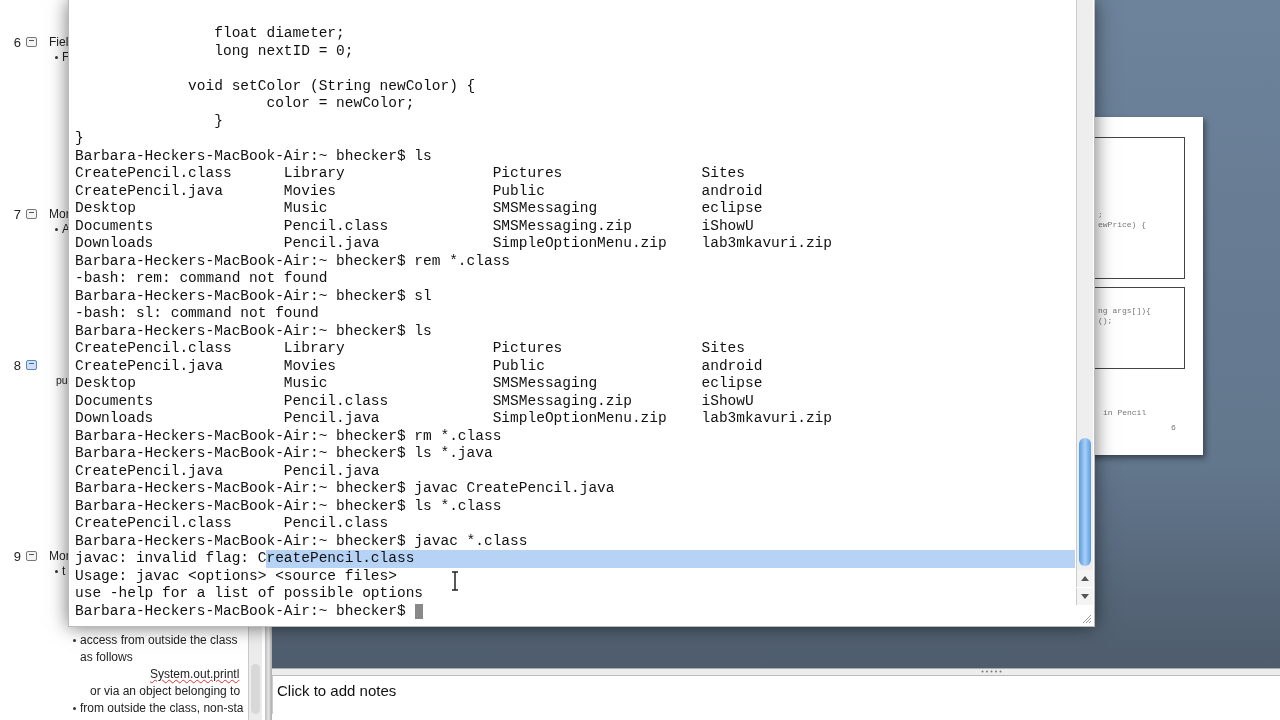 The width and height of the screenshot is (1280, 720). What do you see at coordinates (1084, 578) in the screenshot?
I see `scroll-up-icon` at bounding box center [1084, 578].